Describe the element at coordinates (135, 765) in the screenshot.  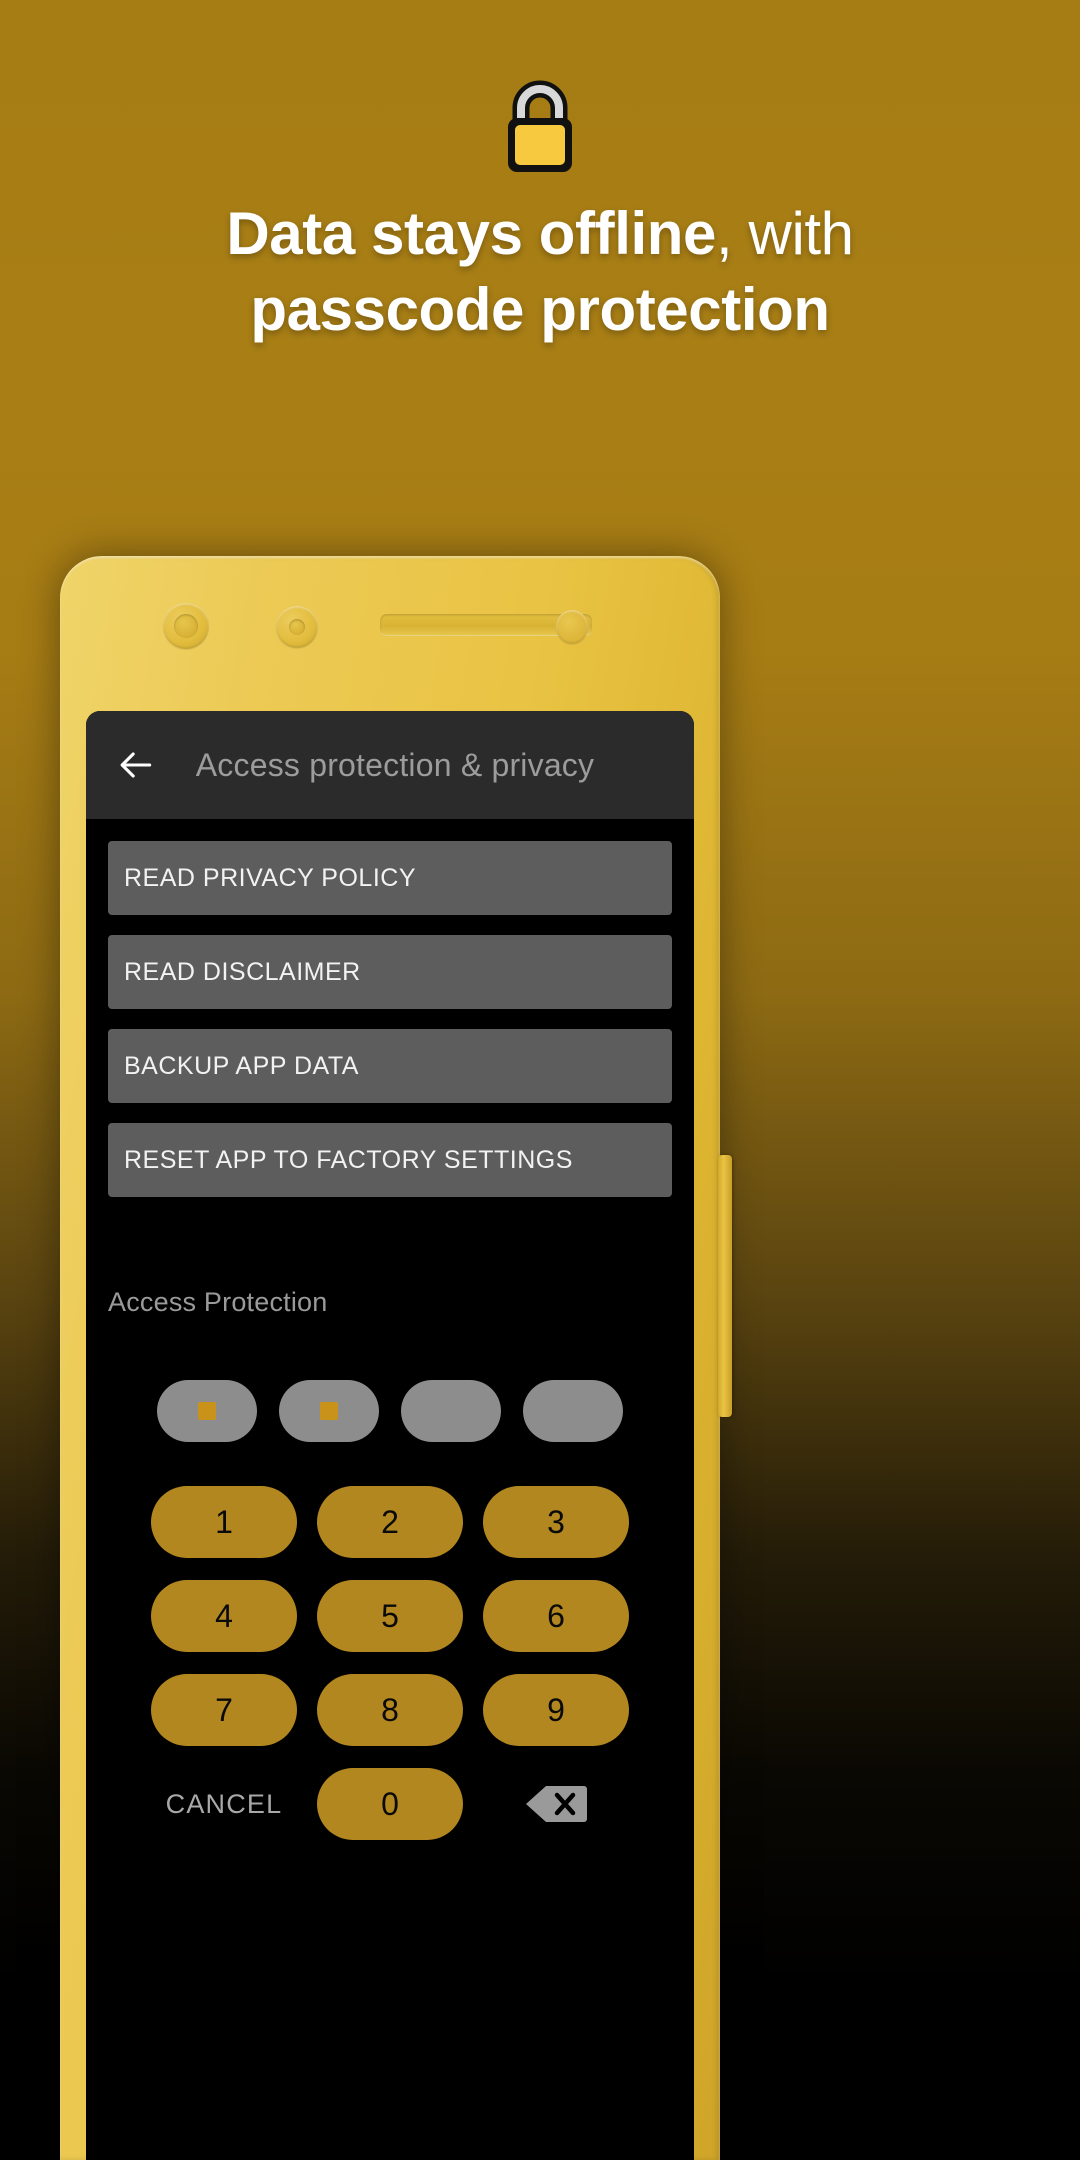
I see `back-arrow-icon` at that location.